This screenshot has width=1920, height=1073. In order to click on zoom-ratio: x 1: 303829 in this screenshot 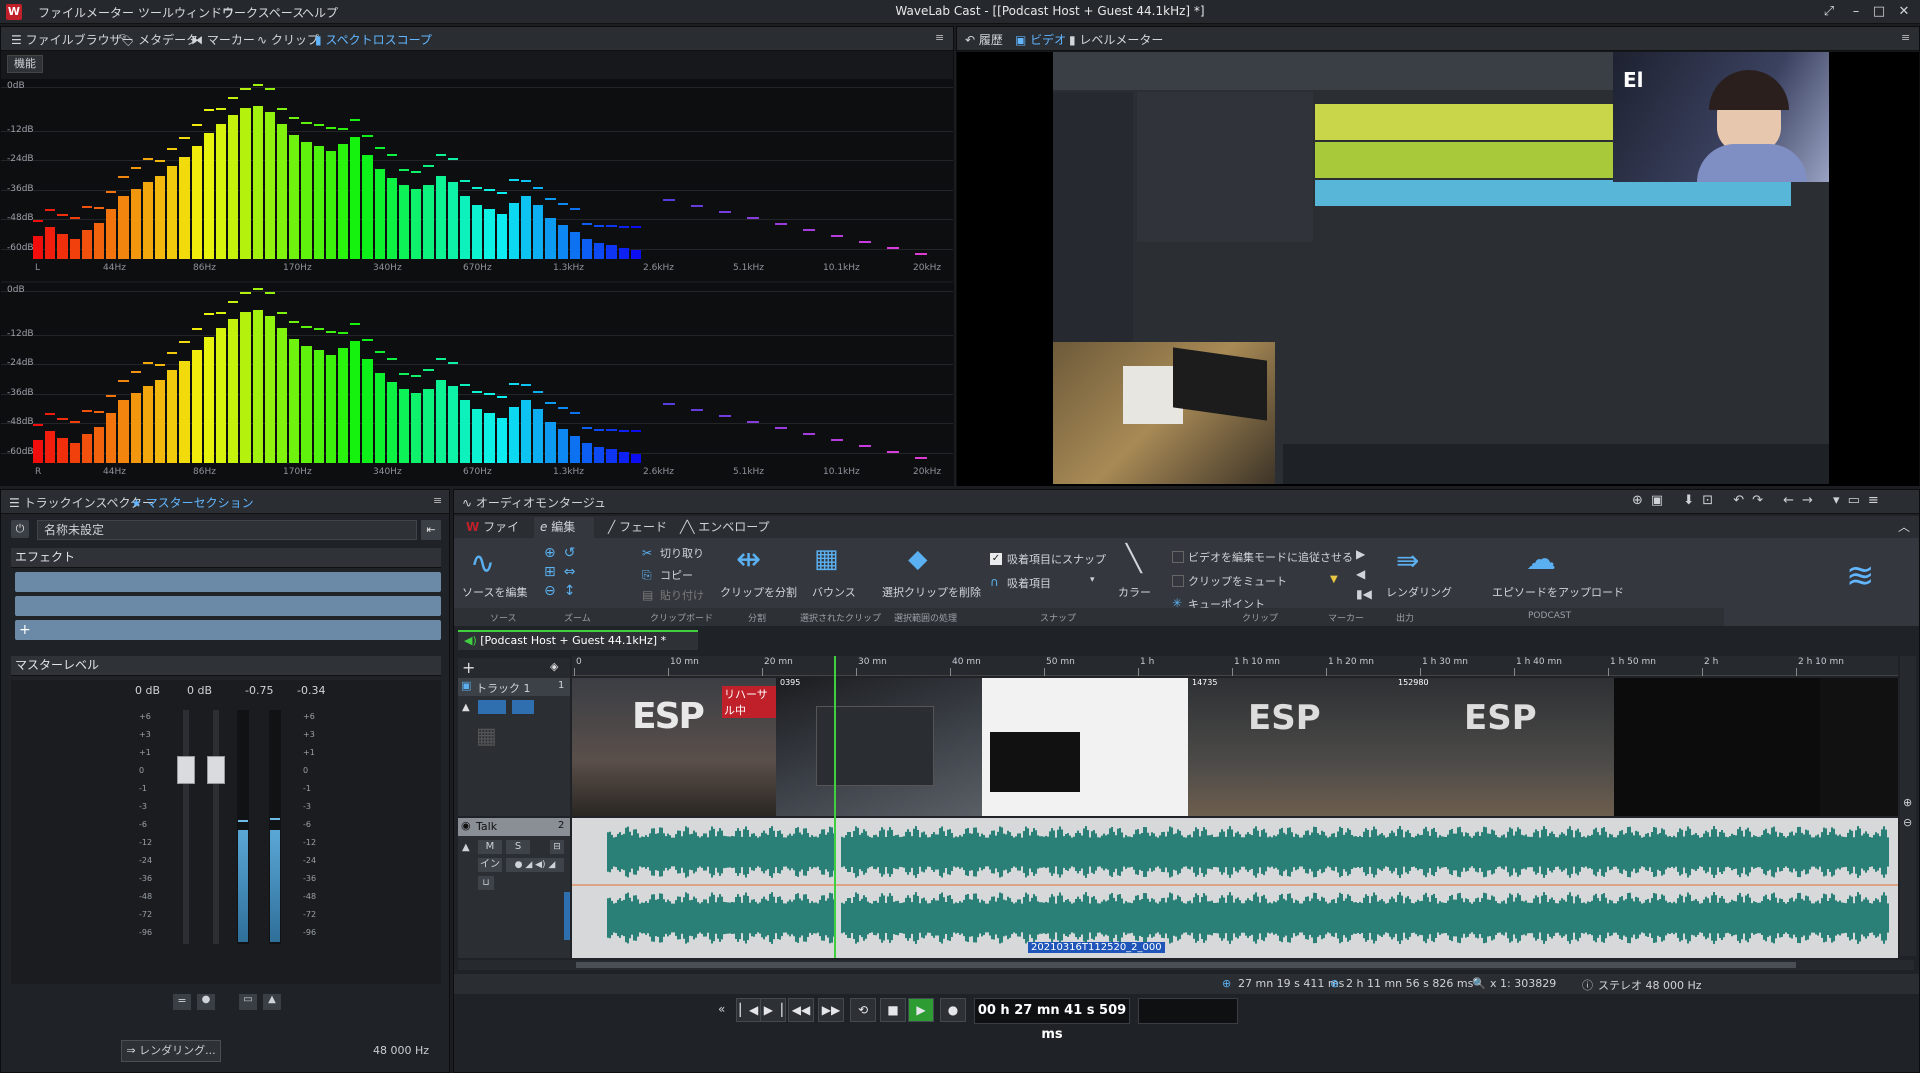, I will do `click(1523, 983)`.